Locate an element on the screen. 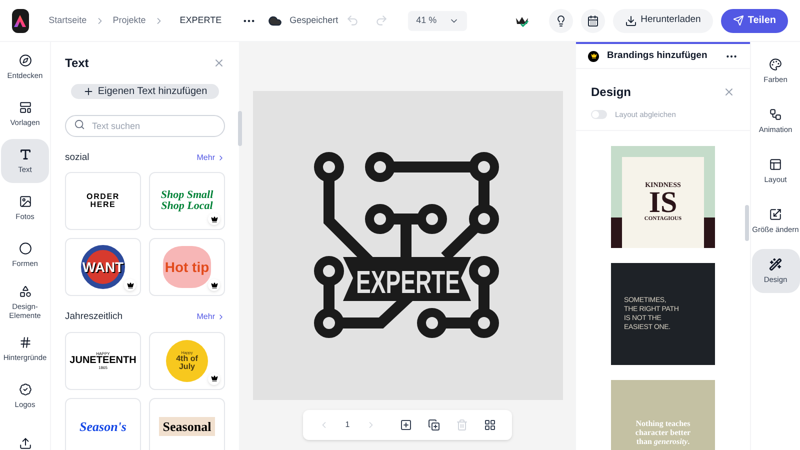 The width and height of the screenshot is (800, 450). panel-title: Design is located at coordinates (611, 92).